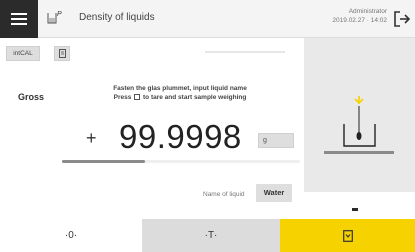 The height and width of the screenshot is (252, 415). What do you see at coordinates (104, 161) in the screenshot?
I see `weighing-progress-fill` at bounding box center [104, 161].